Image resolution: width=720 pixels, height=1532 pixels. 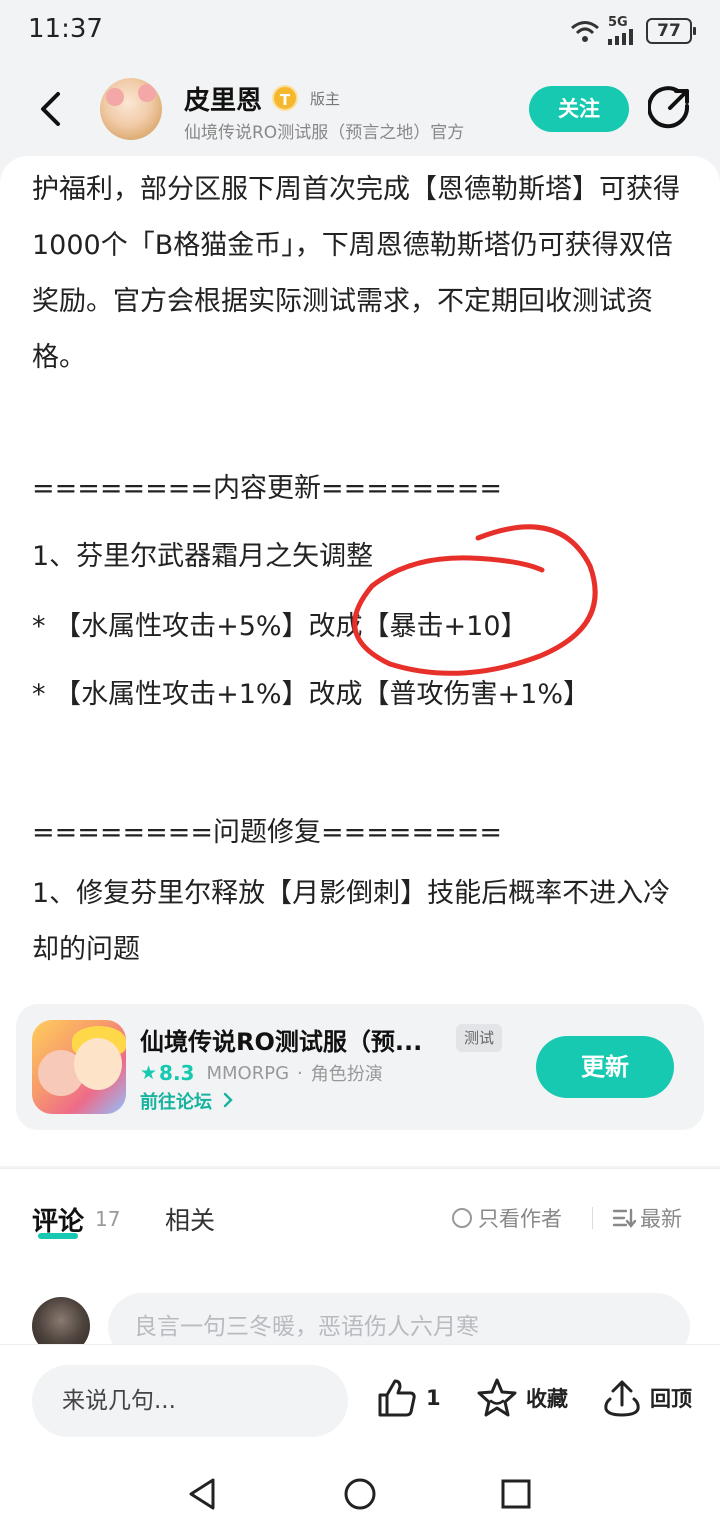 I want to click on section-heading-fix: ========问题修复========, so click(x=267, y=832).